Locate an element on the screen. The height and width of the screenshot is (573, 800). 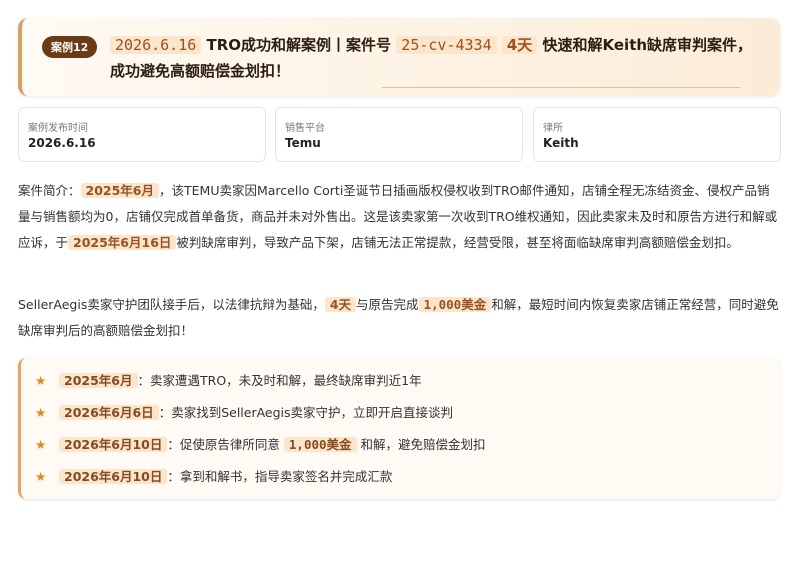
timeline-item: ★ 2026年6月10日 ：促使原告律所同意 1,000美金 和解，避免赔偿金划扣 is located at coordinates (260, 445).